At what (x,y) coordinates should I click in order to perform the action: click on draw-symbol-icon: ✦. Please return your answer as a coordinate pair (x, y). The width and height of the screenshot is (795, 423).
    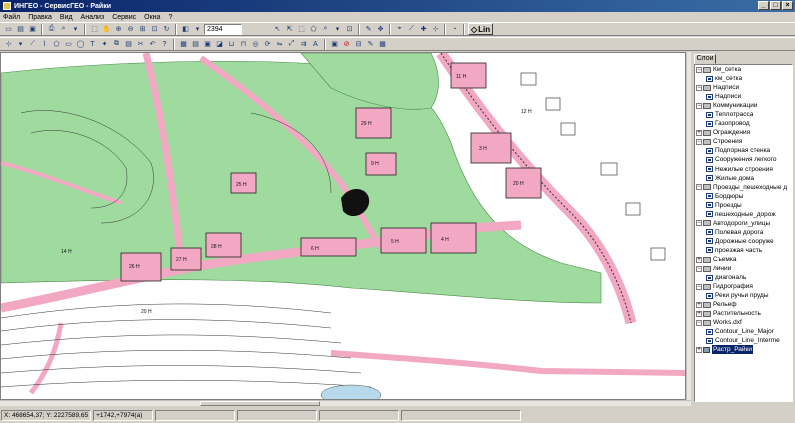
    Looking at the image, I should click on (104, 44).